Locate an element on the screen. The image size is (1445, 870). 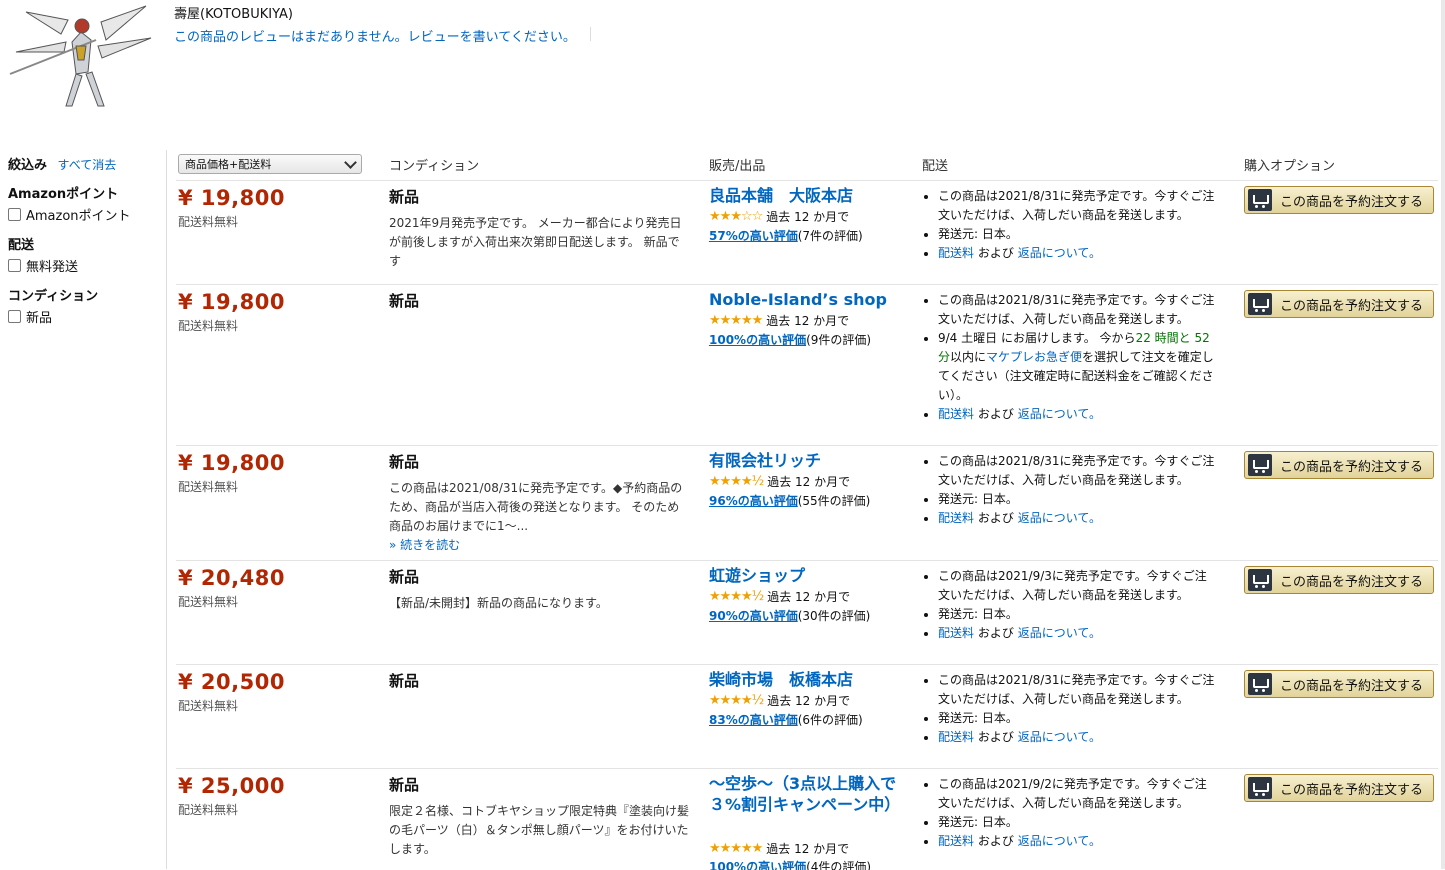
seller-feedback: 100%の高い評価(9件の評価) is located at coordinates (790, 339).